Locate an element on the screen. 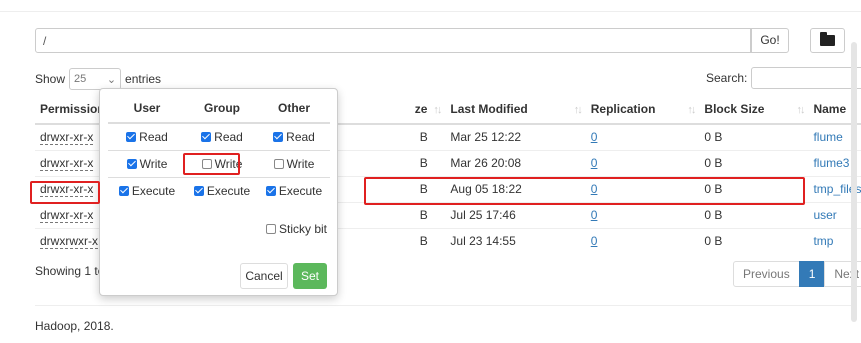  footer-divider is located at coordinates (445, 305).